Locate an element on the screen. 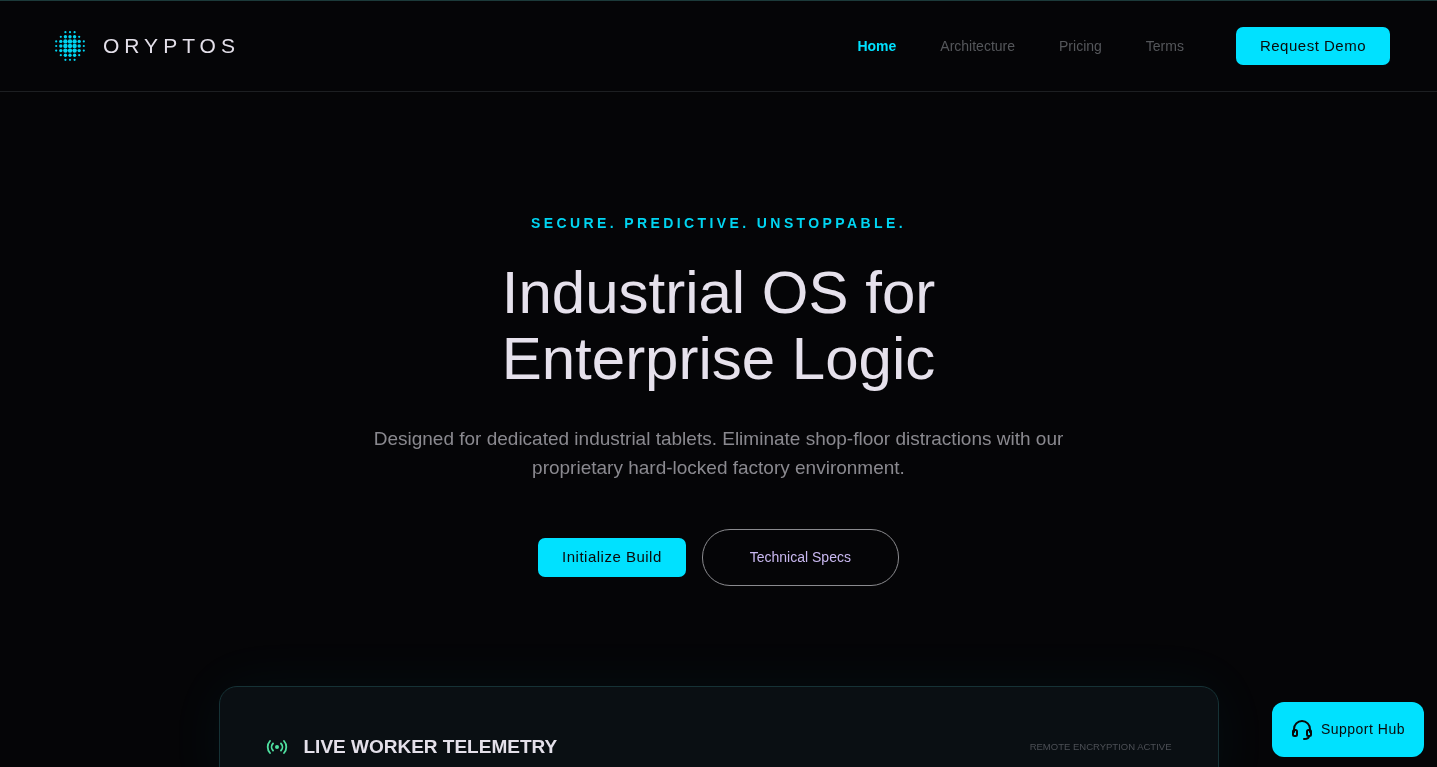 This screenshot has height=767, width=1437. logo-icon is located at coordinates (70, 46).